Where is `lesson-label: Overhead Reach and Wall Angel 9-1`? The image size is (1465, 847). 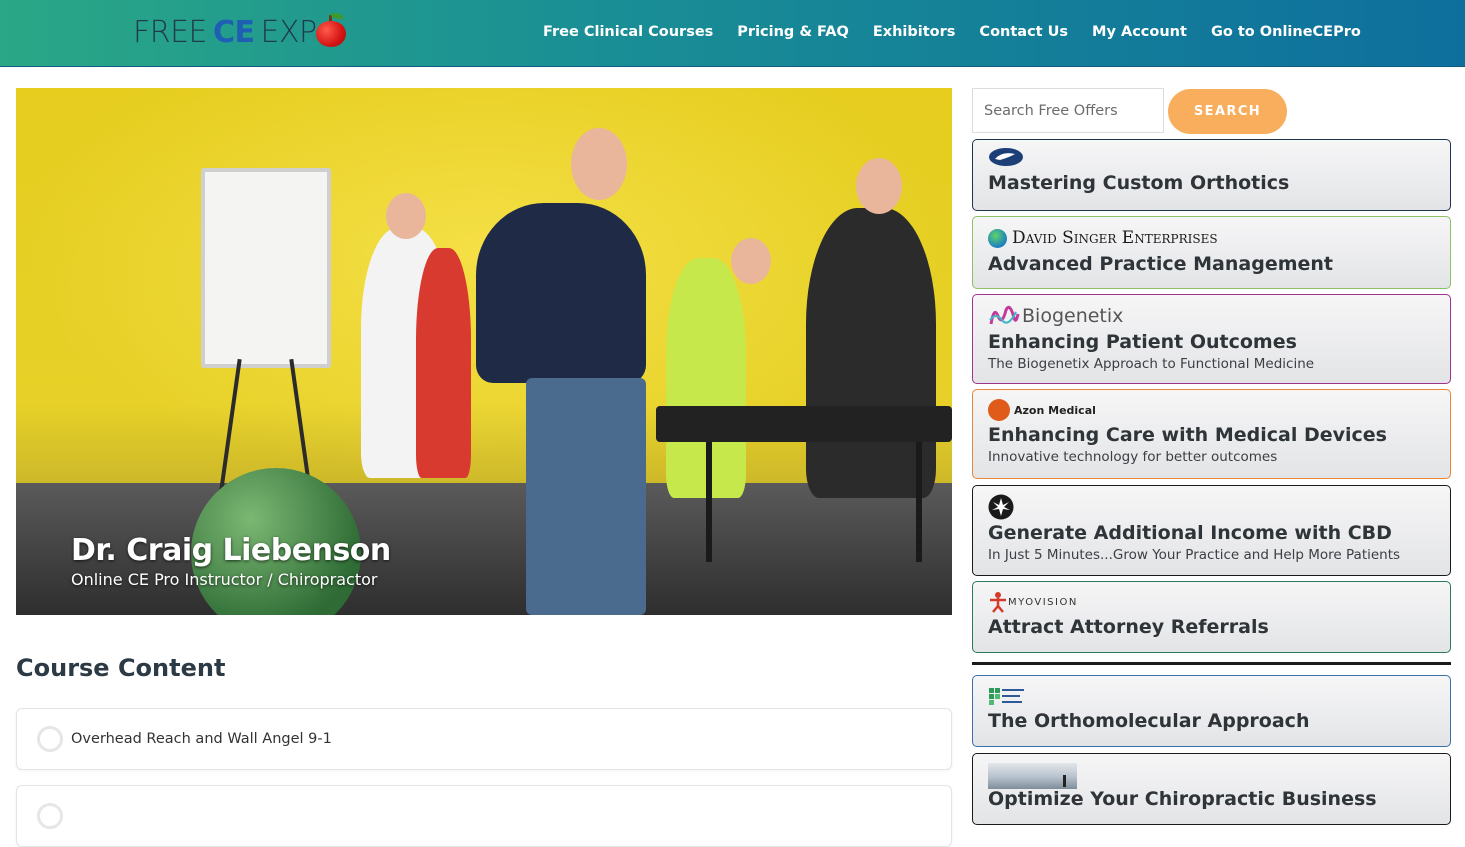 lesson-label: Overhead Reach and Wall Angel 9-1 is located at coordinates (201, 739).